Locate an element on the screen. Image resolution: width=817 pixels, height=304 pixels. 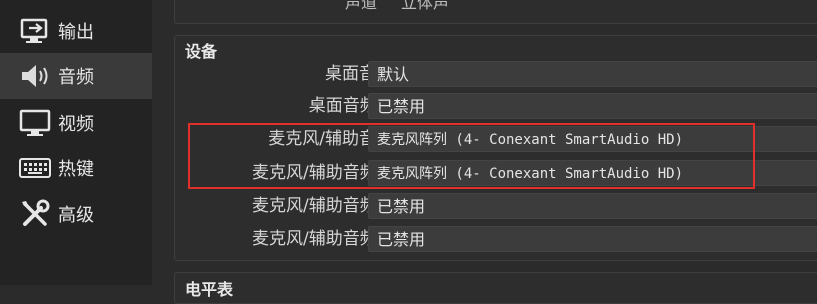
mic-aux-3-select: 已禁用 is located at coordinates (592, 206).